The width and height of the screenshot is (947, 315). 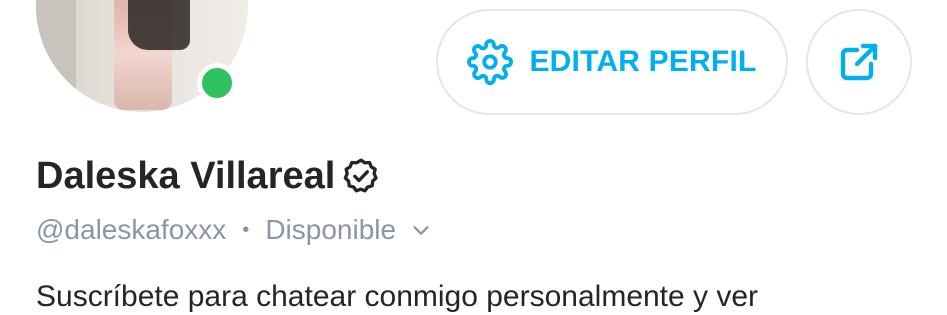 What do you see at coordinates (361, 176) in the screenshot?
I see `verified-badge-icon` at bounding box center [361, 176].